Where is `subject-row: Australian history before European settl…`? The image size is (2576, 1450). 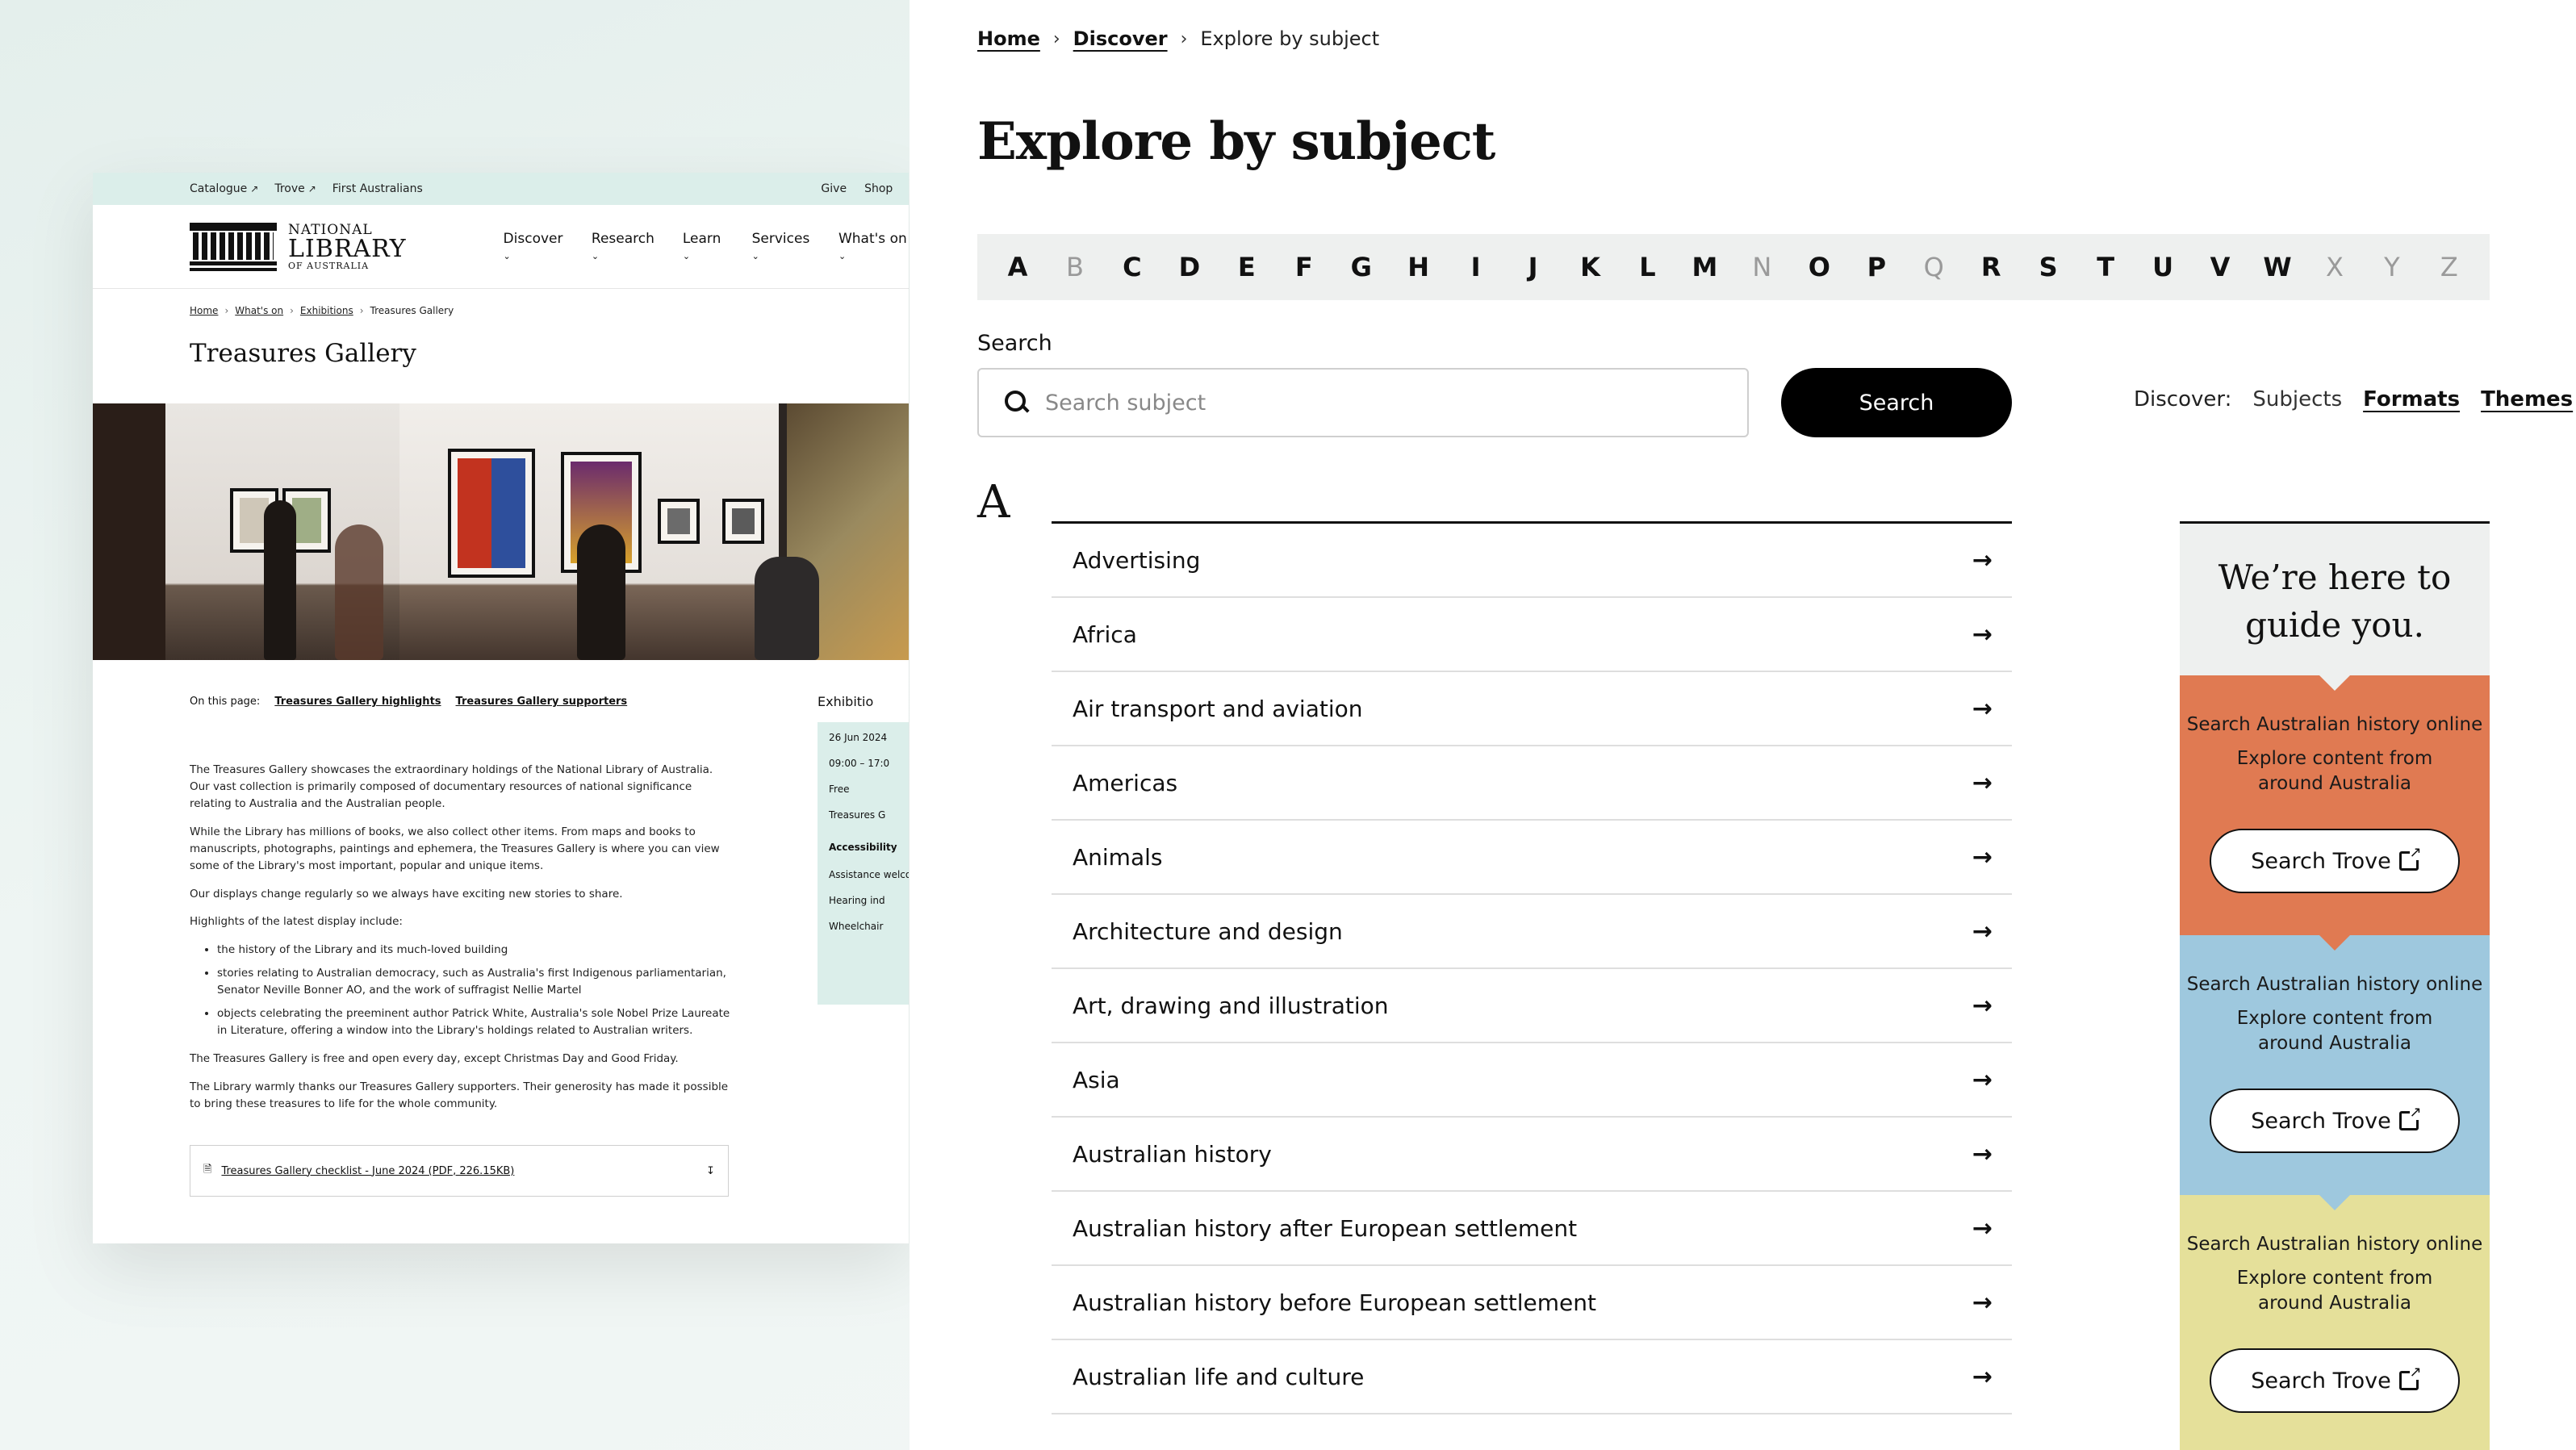
subject-row: Australian history before European settl… is located at coordinates (1532, 1303).